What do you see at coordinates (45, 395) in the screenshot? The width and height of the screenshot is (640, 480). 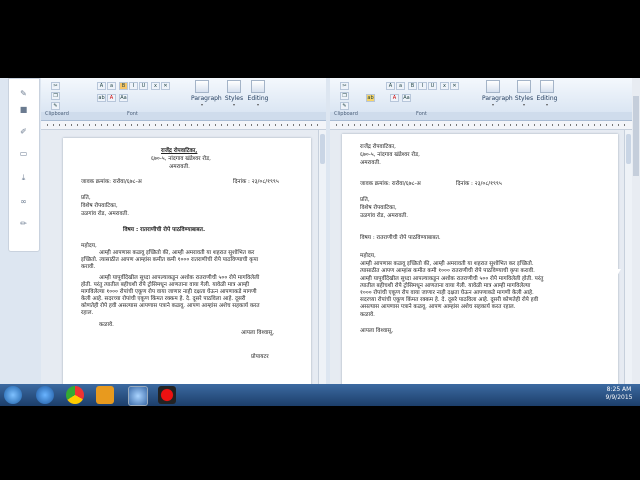 I see `ie-icon` at bounding box center [45, 395].